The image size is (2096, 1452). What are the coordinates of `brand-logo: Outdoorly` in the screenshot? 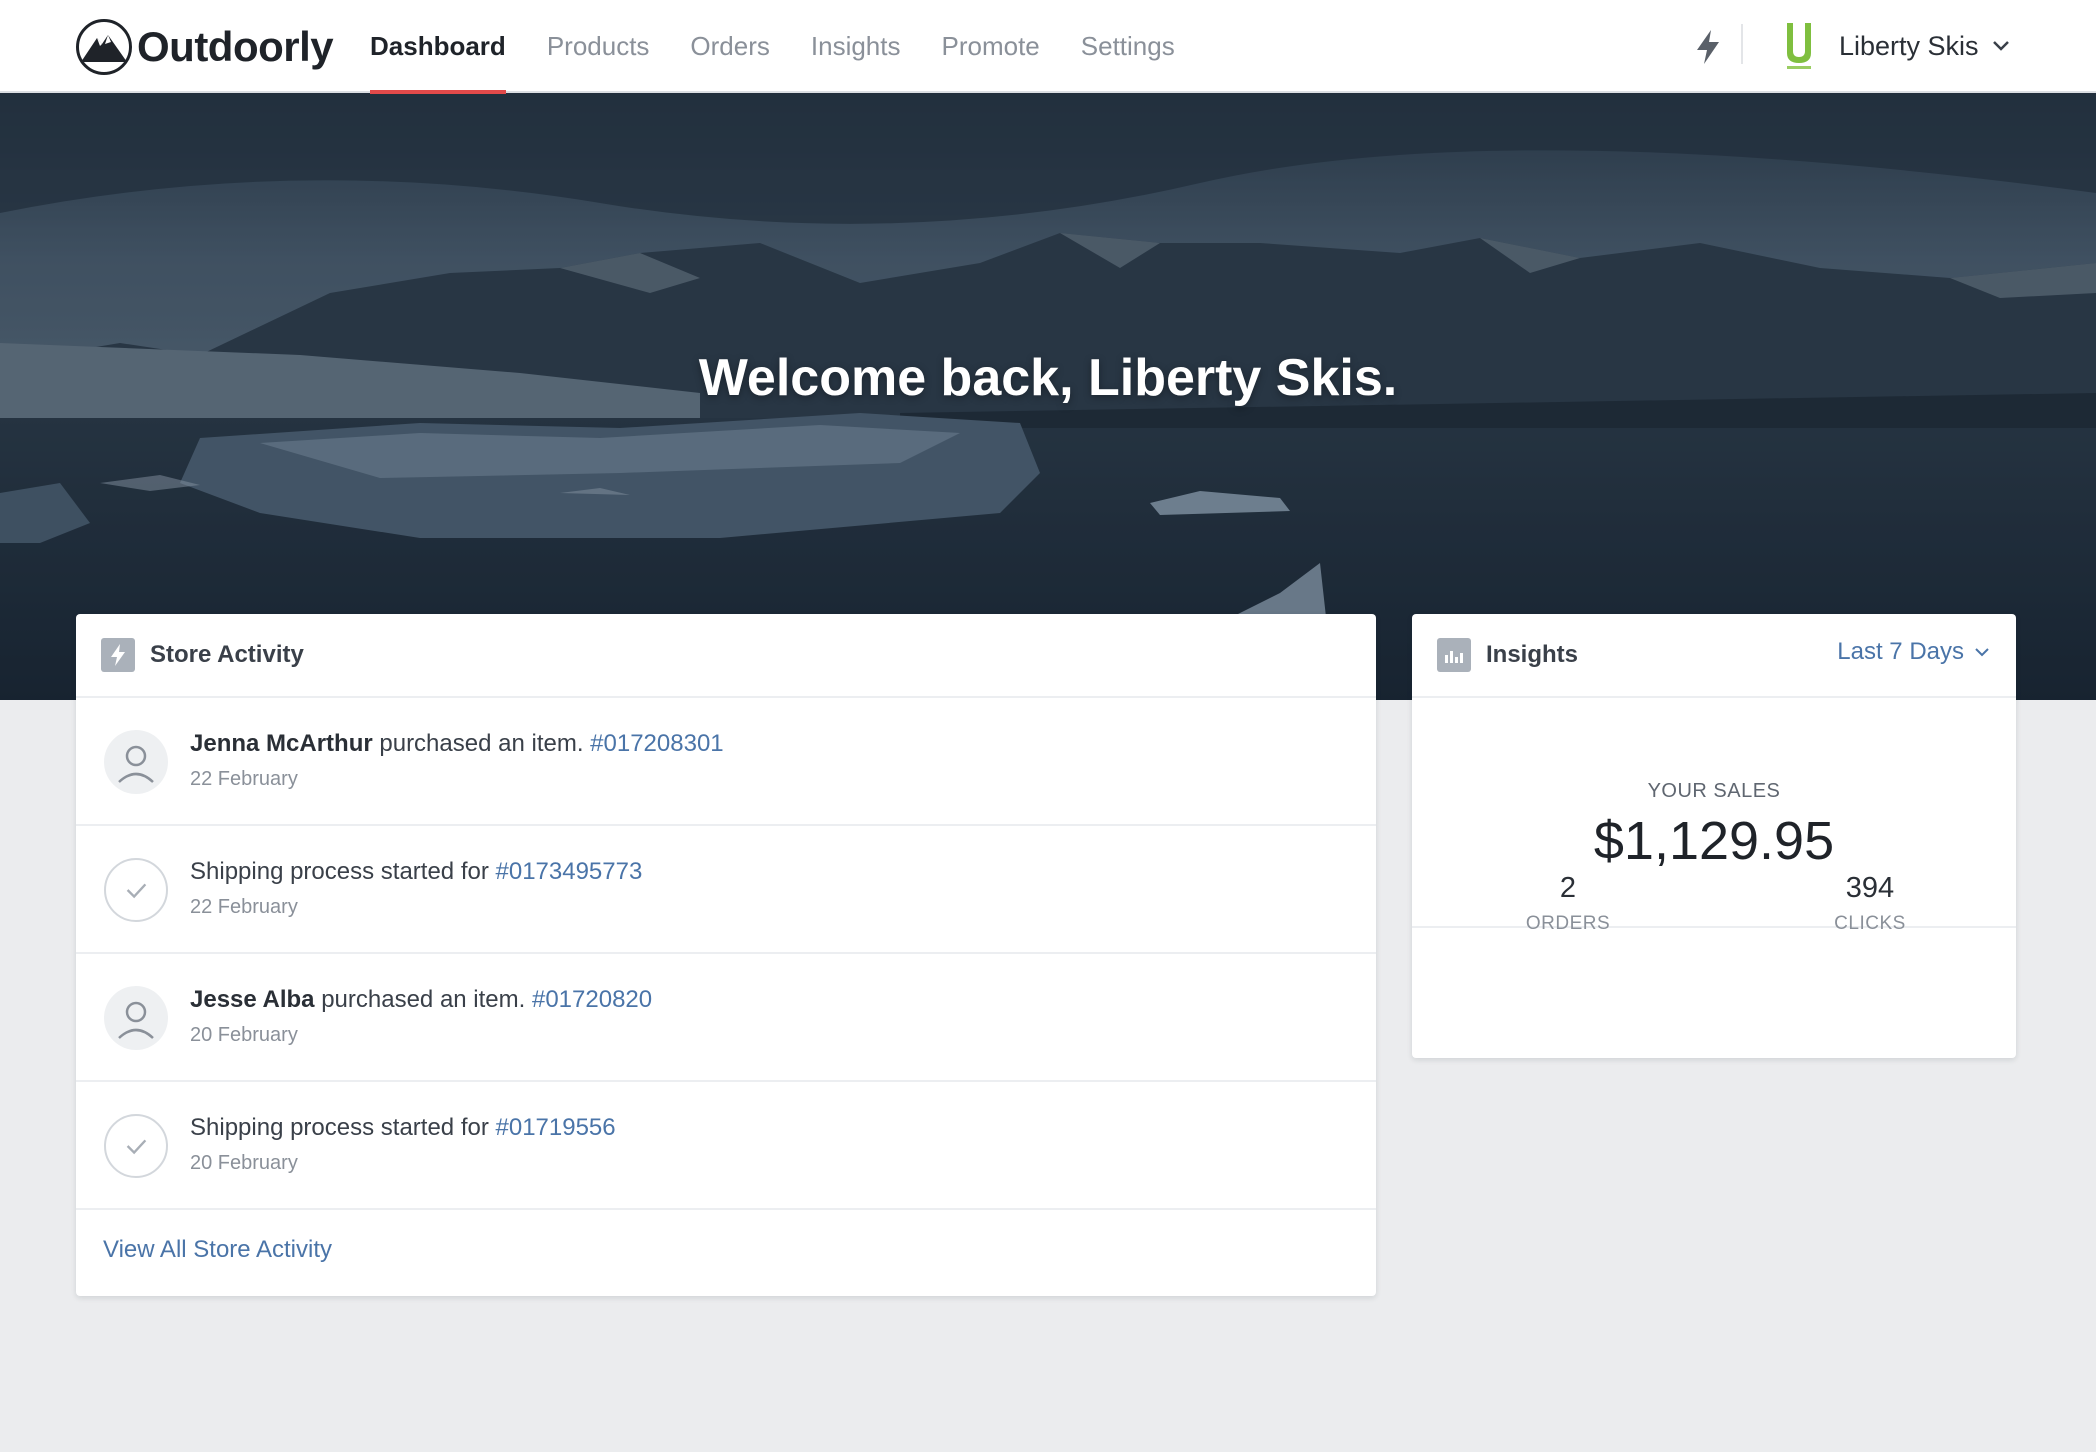 It's located at (204, 47).